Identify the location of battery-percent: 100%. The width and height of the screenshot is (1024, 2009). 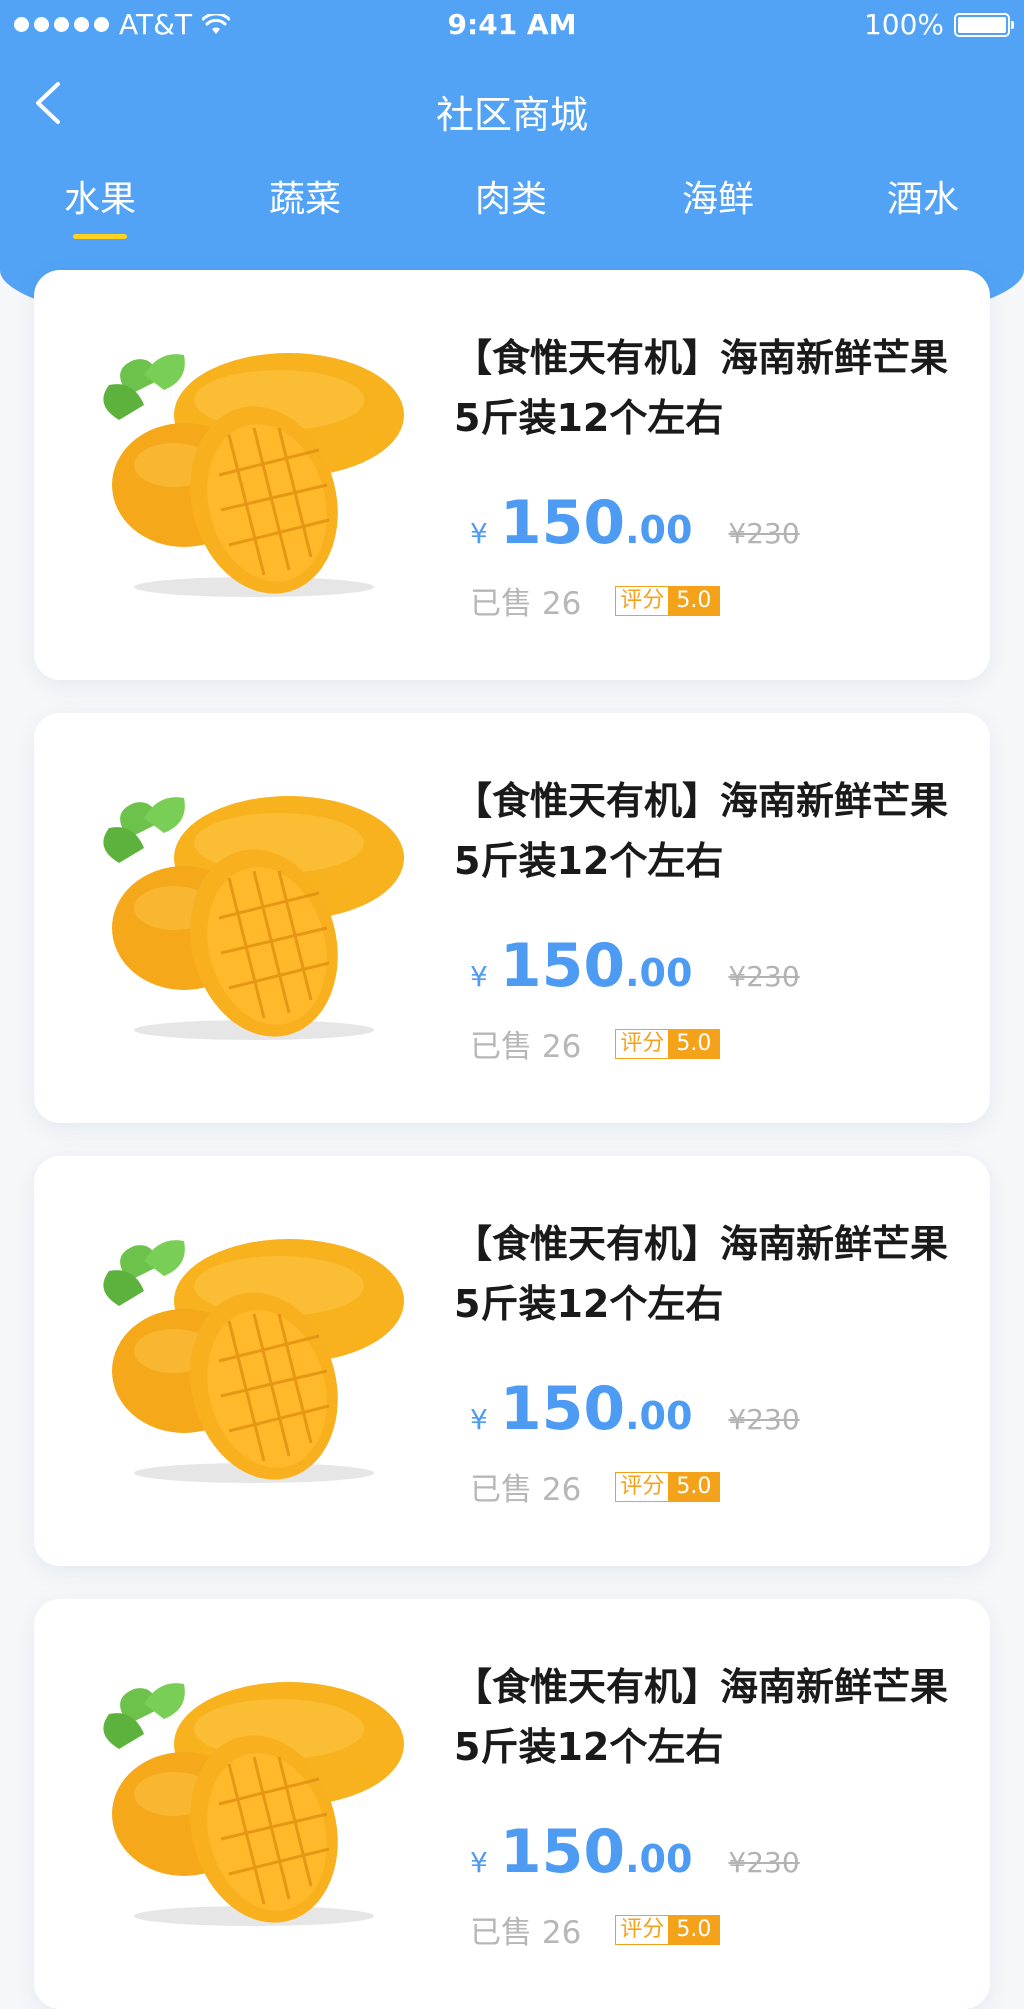
(903, 24).